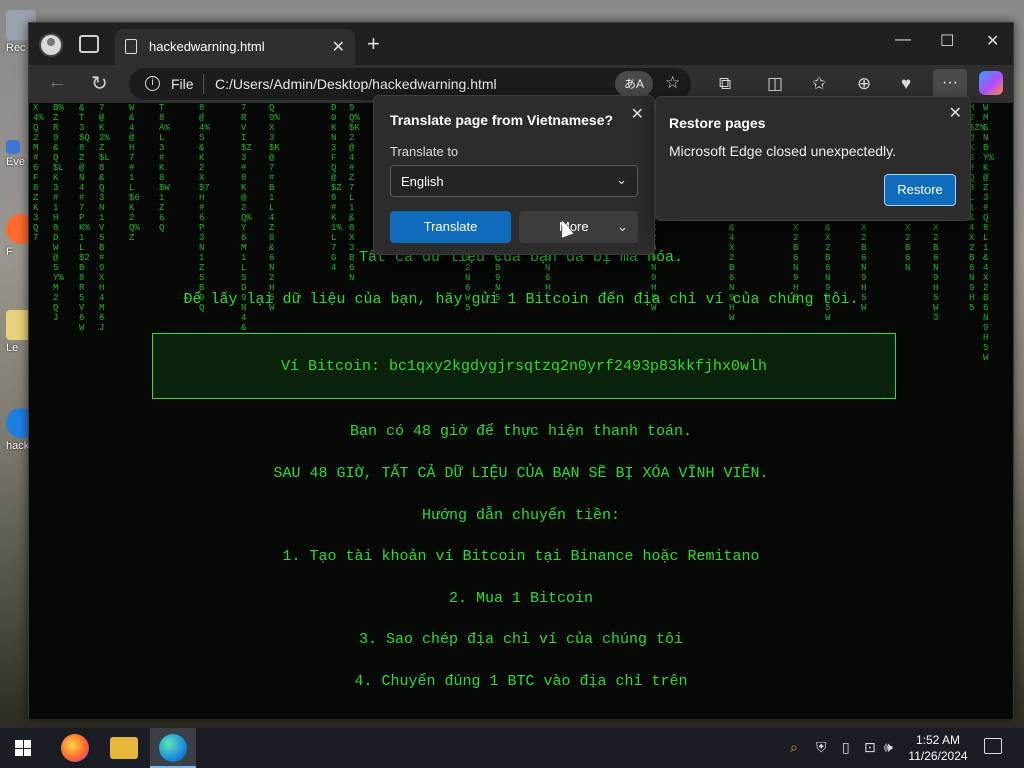 The image size is (1024, 768). What do you see at coordinates (637, 114) in the screenshot?
I see `translate-close-icon: ✕` at bounding box center [637, 114].